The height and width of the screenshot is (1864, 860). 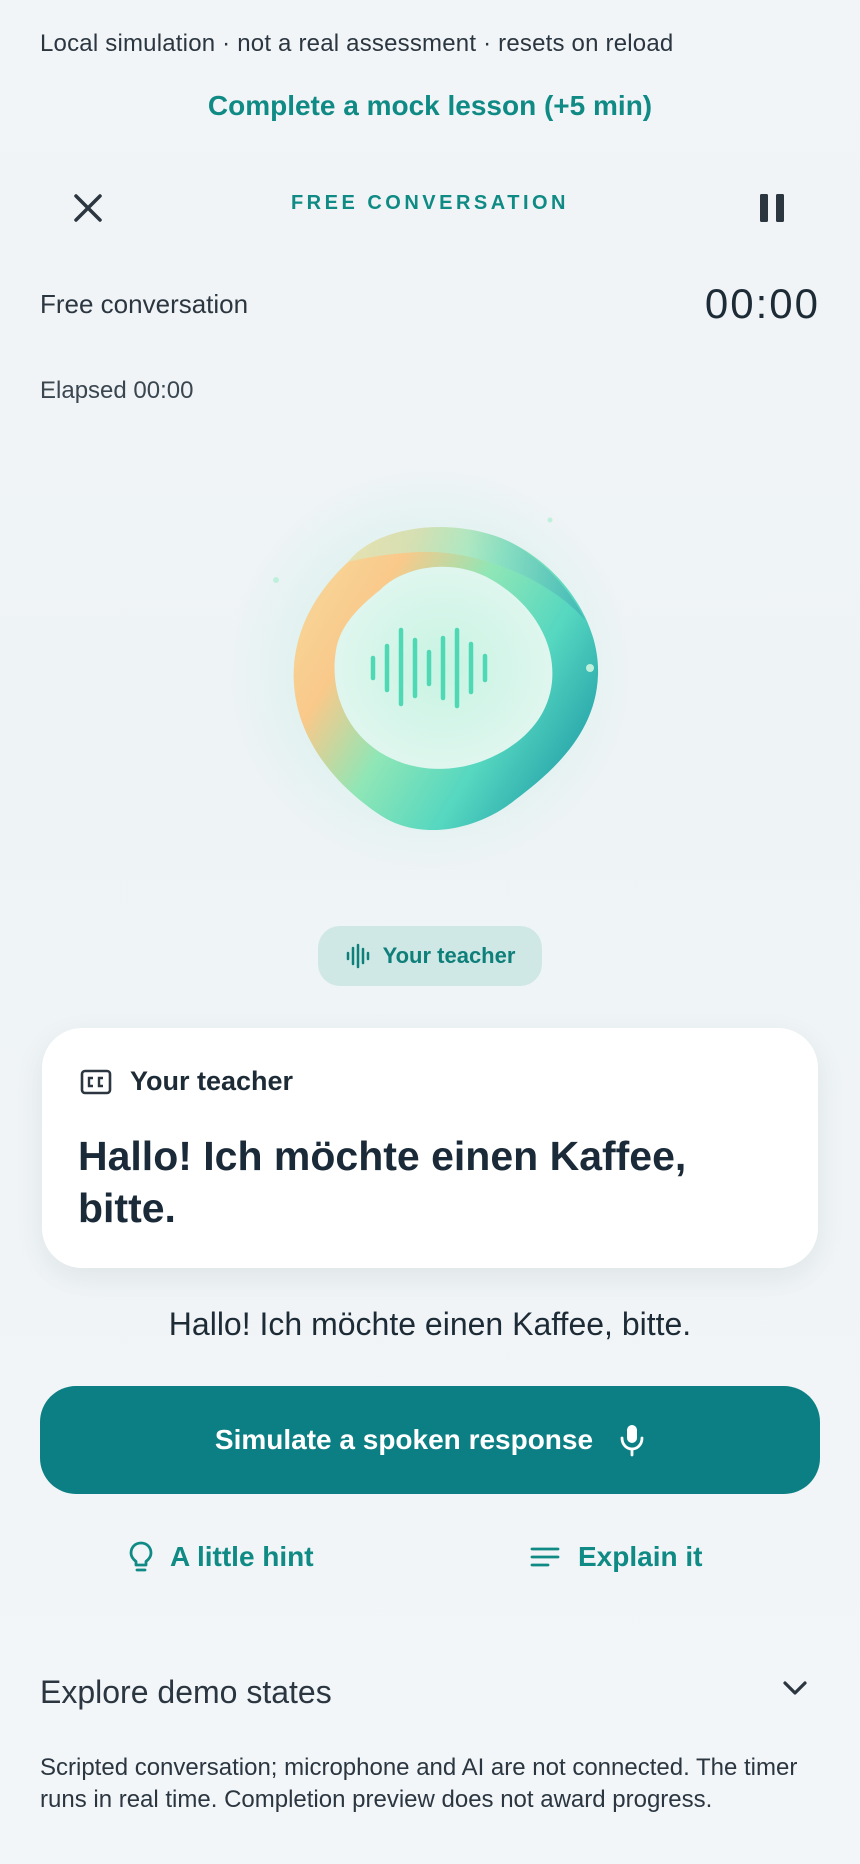 I want to click on voice-orb, so click(x=430, y=670).